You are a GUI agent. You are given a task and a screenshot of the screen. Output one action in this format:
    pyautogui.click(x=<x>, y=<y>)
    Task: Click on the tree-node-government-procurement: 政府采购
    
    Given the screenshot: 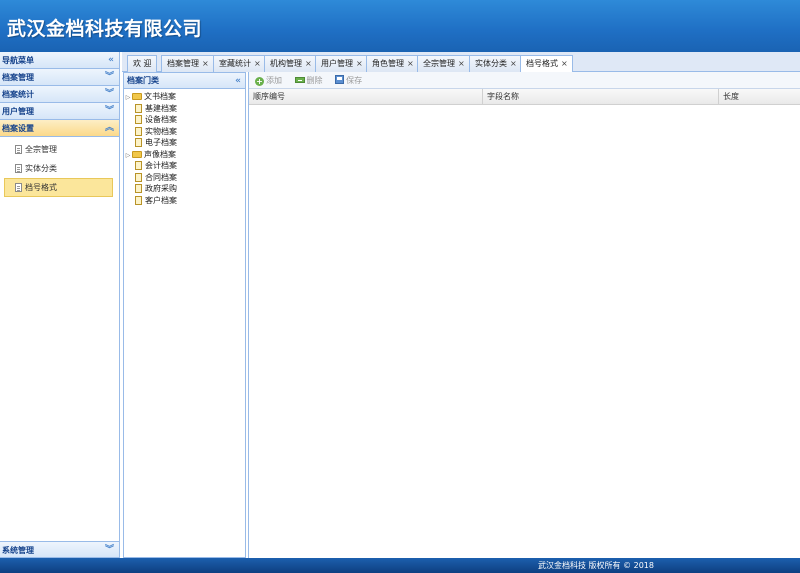 What is the action you would take?
    pyautogui.click(x=184, y=189)
    